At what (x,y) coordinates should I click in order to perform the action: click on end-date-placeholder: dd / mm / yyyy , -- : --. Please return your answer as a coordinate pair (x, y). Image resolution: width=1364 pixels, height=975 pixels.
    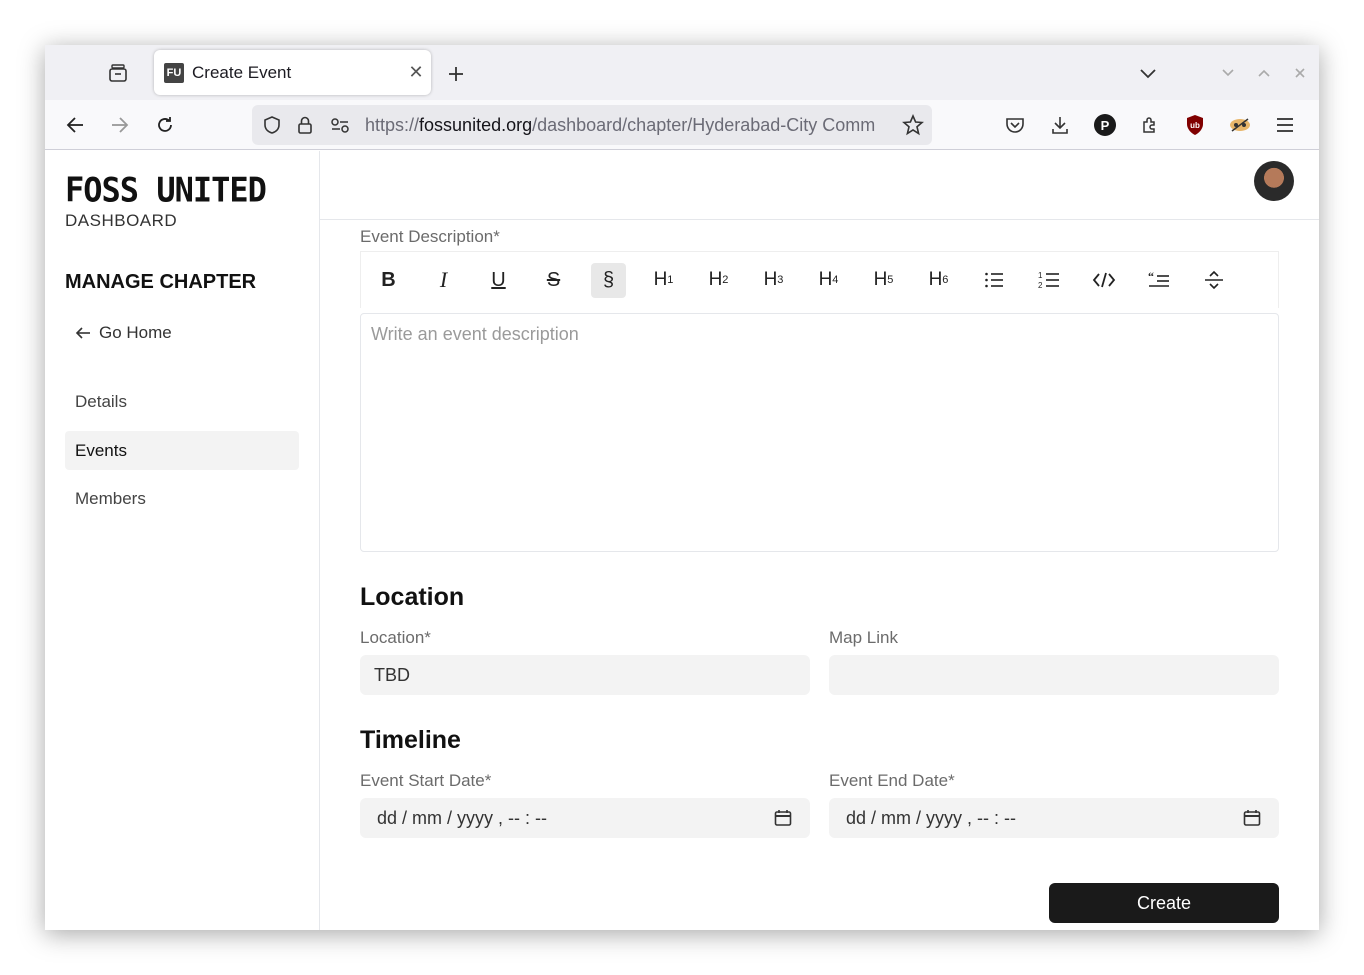
    Looking at the image, I should click on (931, 817).